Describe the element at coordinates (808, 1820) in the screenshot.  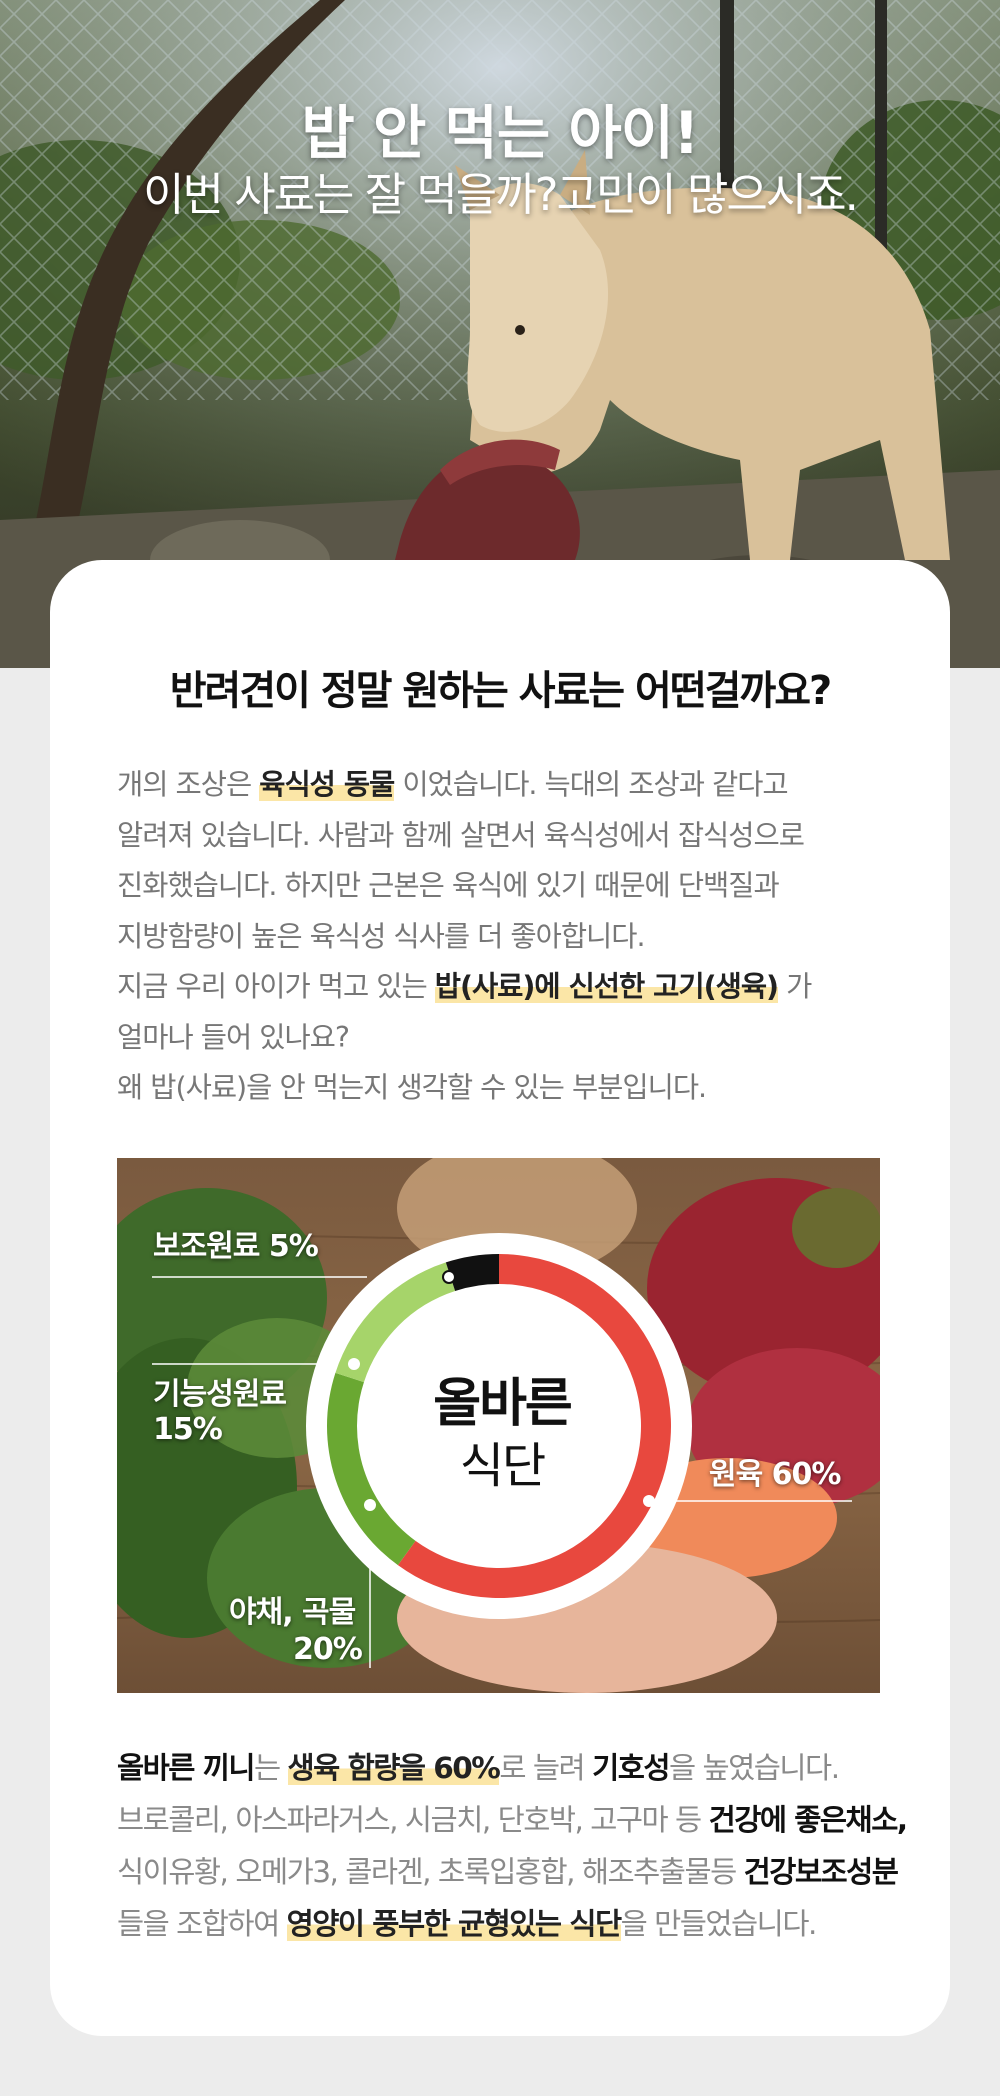
I see `bold-healthy-veg: 건강에 좋은채소,` at that location.